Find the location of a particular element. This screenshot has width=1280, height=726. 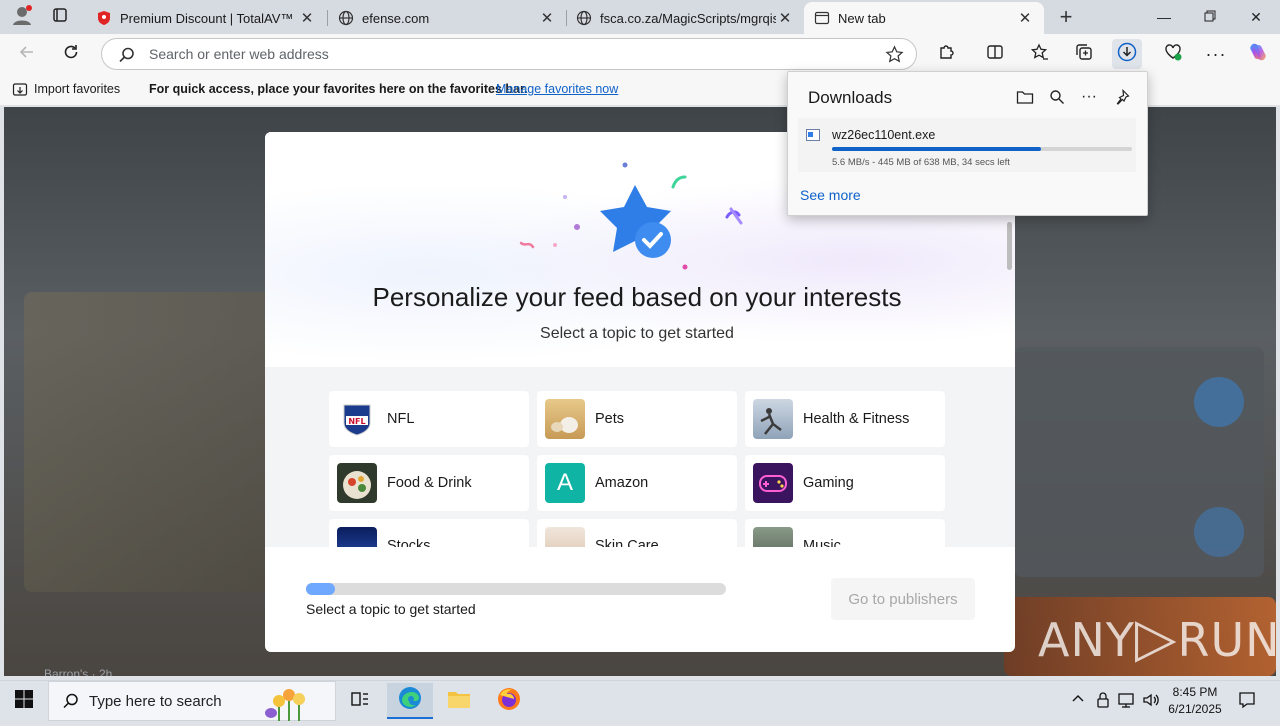

food-drink-image is located at coordinates (357, 483).